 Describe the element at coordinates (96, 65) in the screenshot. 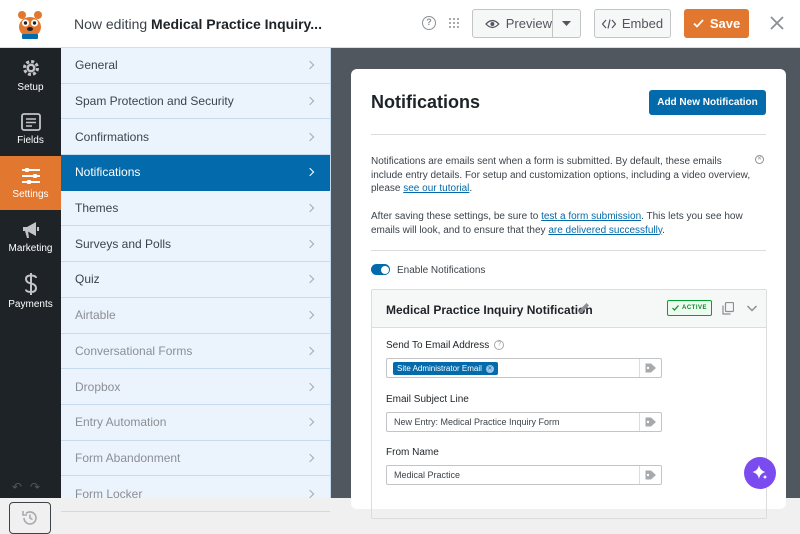

I see `settings-item-label: General` at that location.